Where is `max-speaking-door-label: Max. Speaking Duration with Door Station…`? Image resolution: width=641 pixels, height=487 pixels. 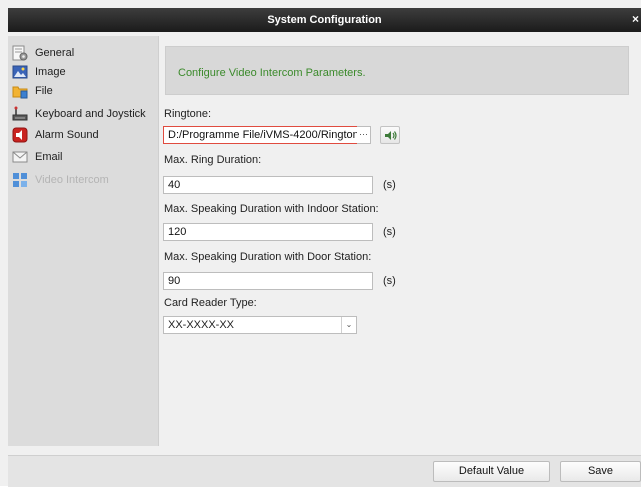 max-speaking-door-label: Max. Speaking Duration with Door Station… is located at coordinates (268, 257).